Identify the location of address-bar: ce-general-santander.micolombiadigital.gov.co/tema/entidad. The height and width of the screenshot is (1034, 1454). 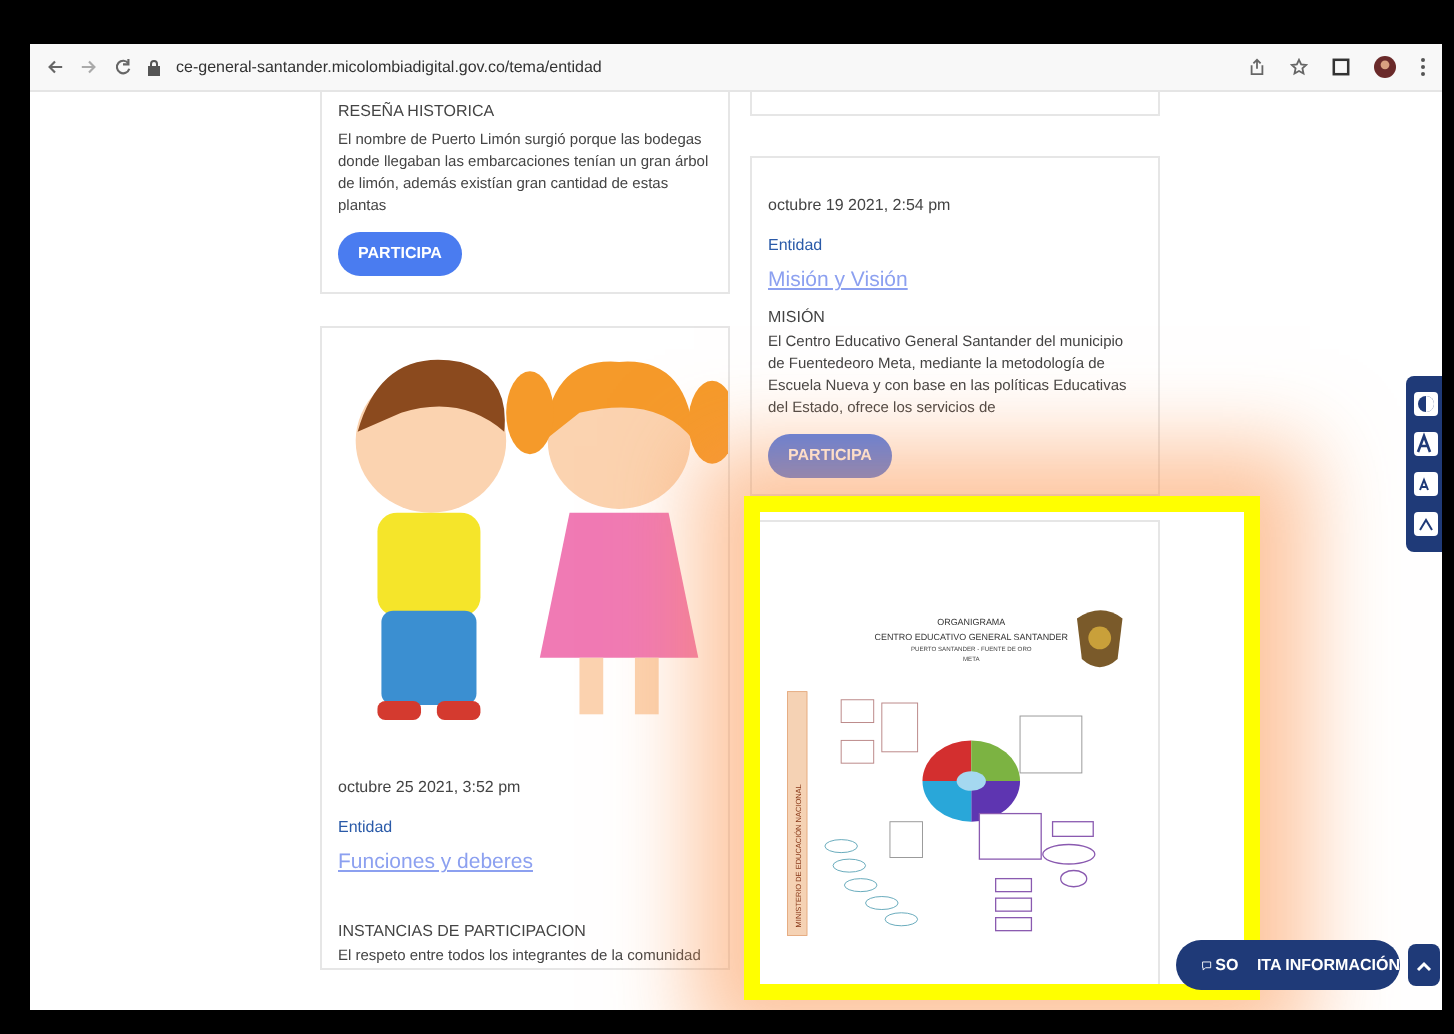
(389, 67).